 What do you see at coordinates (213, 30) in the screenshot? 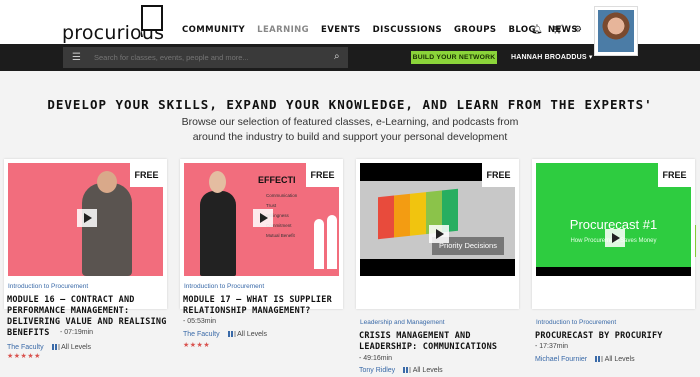
I see `nav-community: COMMUNITY` at bounding box center [213, 30].